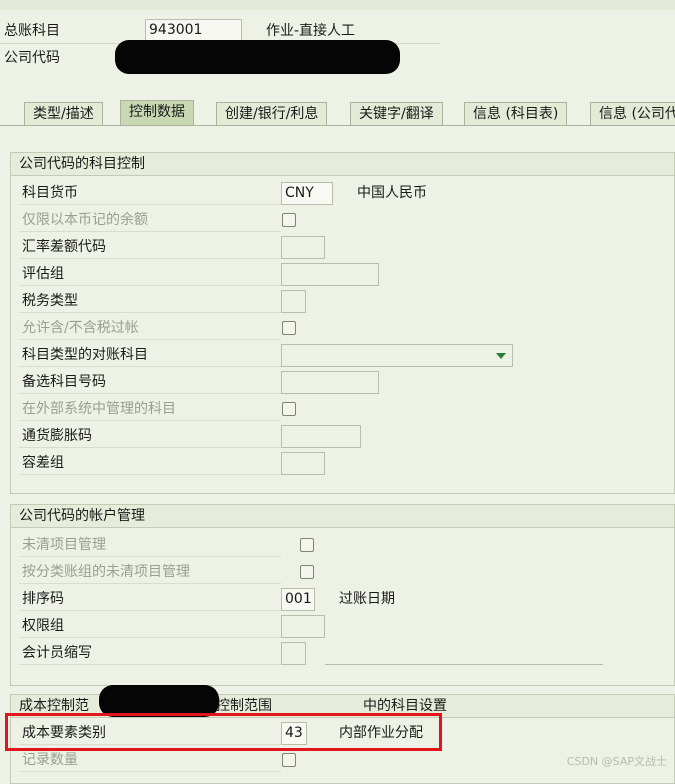  I want to click on tab-keyword-translation: 关键字/翻译, so click(396, 114).